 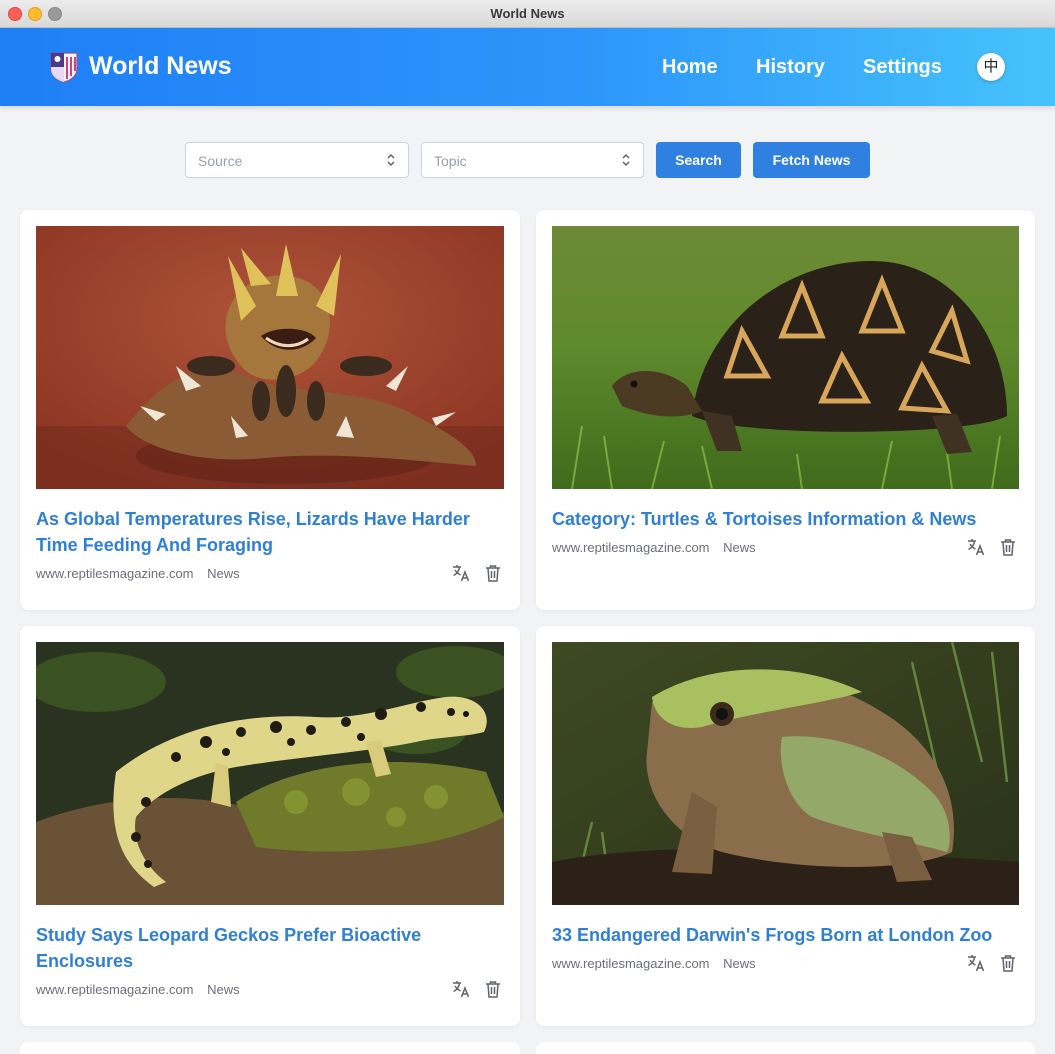 What do you see at coordinates (698, 160) in the screenshot?
I see `search-button: Search` at bounding box center [698, 160].